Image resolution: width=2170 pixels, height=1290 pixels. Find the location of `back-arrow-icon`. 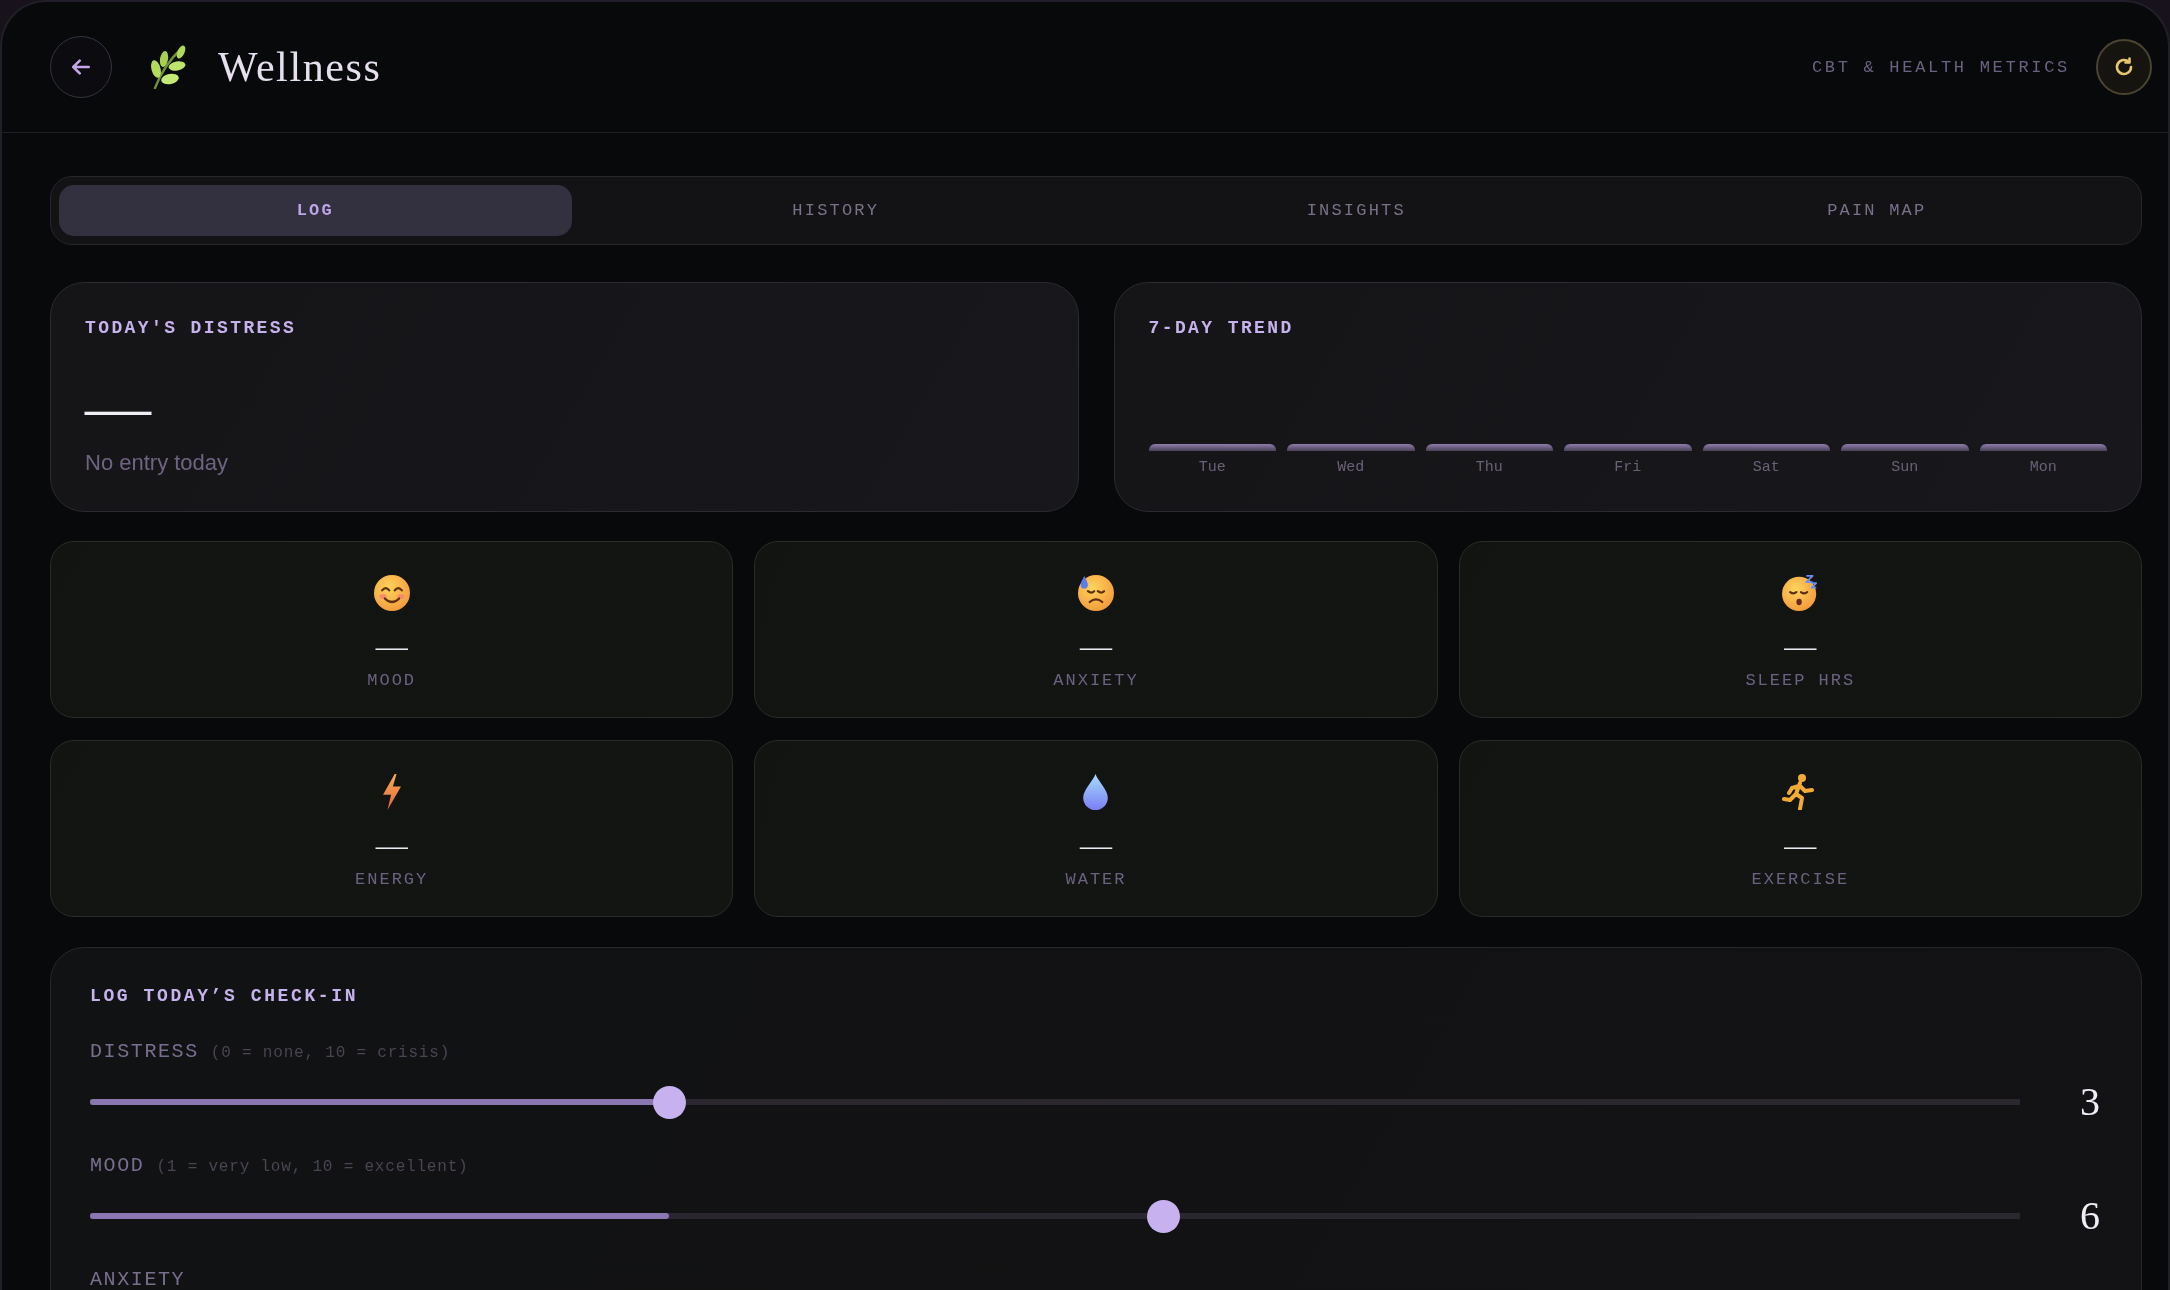

back-arrow-icon is located at coordinates (81, 67).